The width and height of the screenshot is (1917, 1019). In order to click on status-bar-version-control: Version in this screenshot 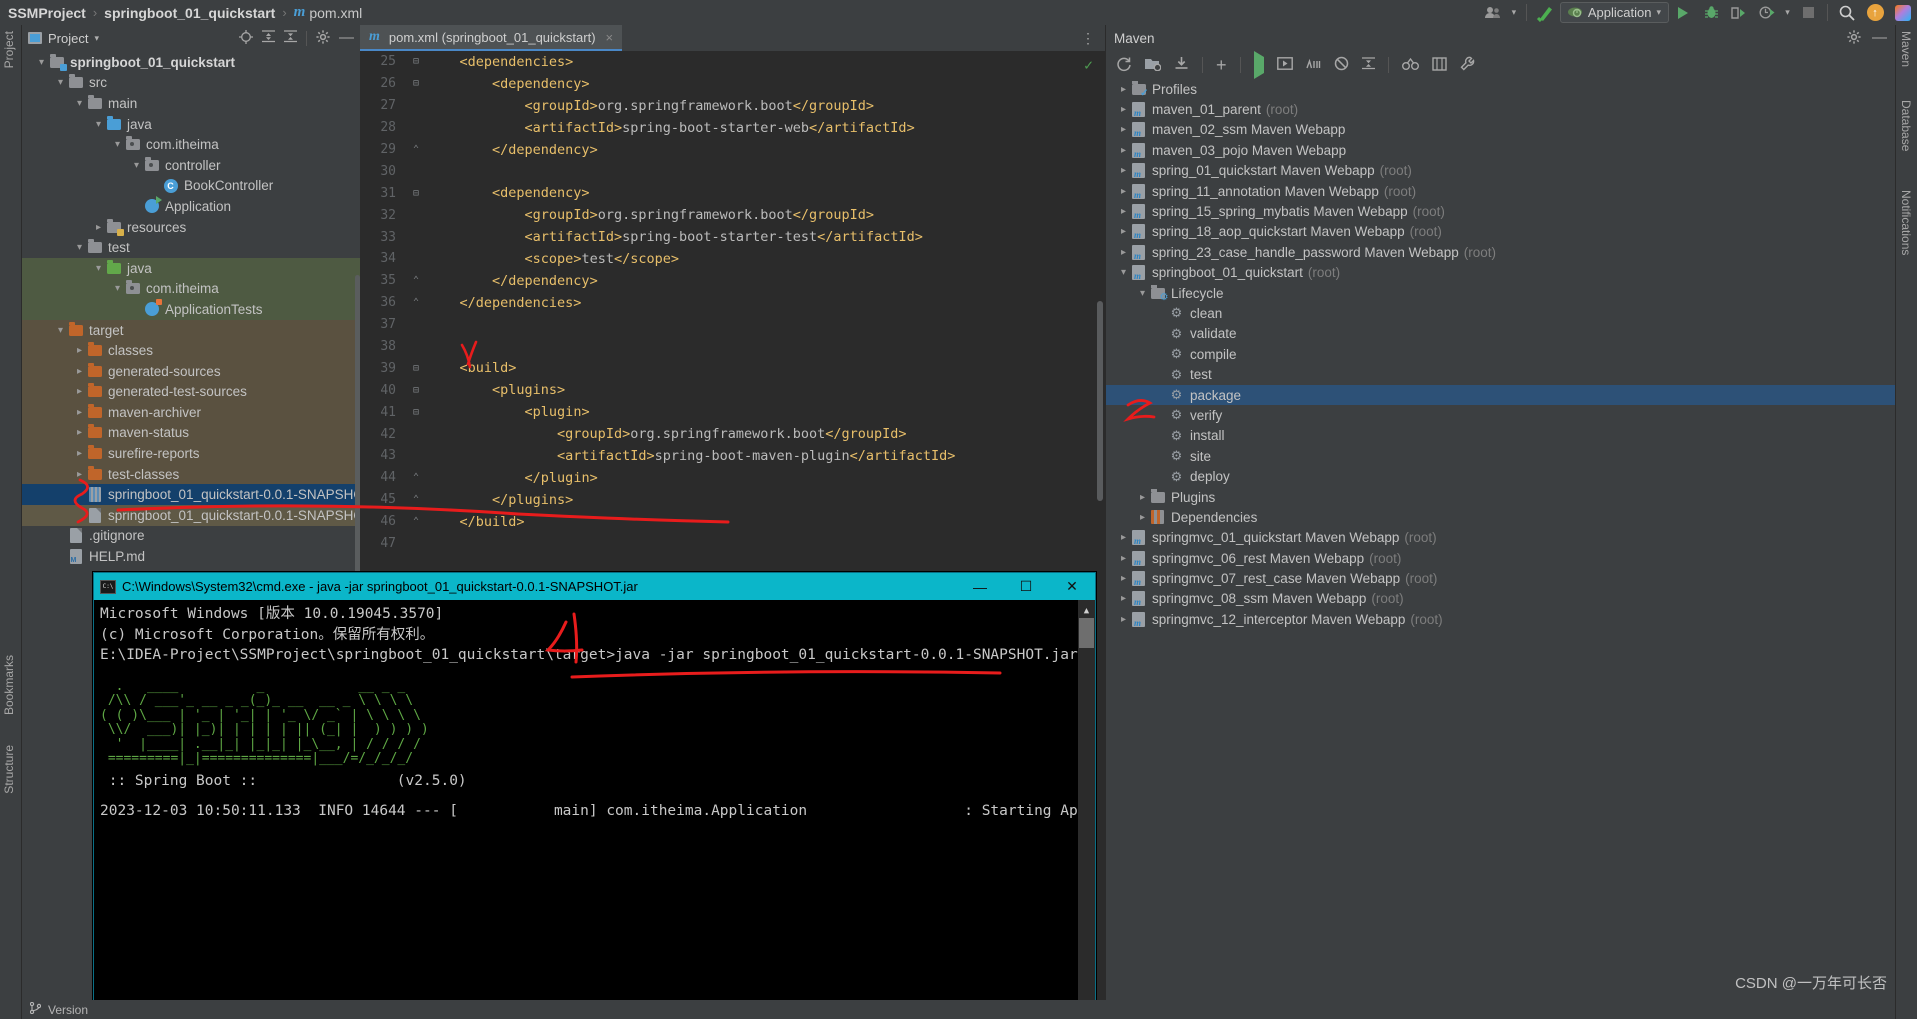, I will do `click(68, 1010)`.